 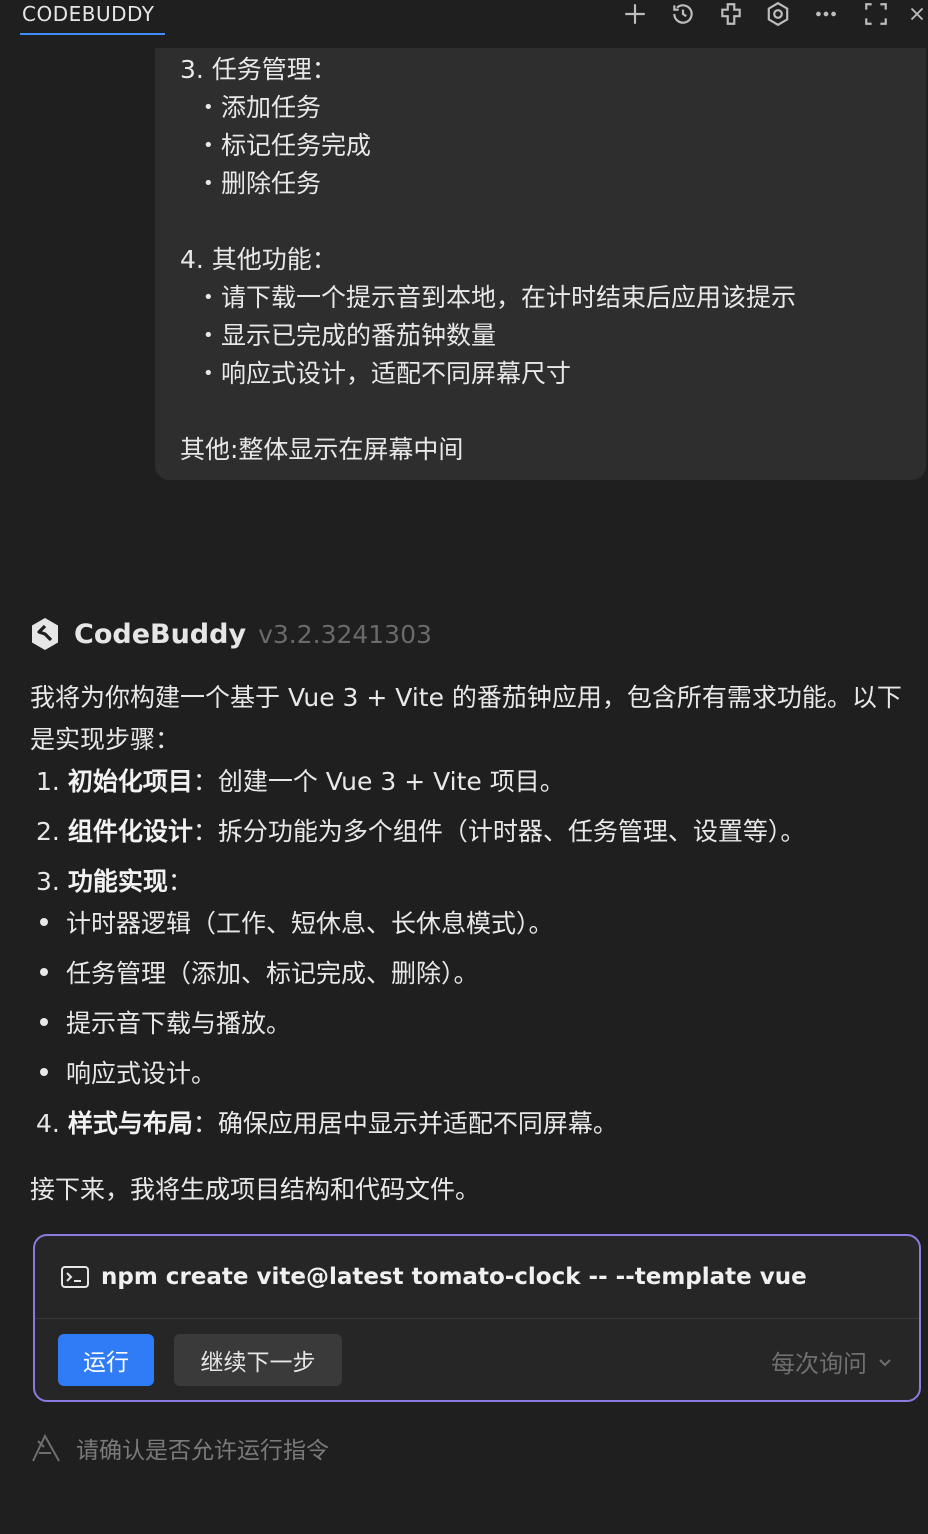 I want to click on step-item: 1. 初始化项目：创建一个 Vue 3 + Vite 项目。, so click(x=300, y=781).